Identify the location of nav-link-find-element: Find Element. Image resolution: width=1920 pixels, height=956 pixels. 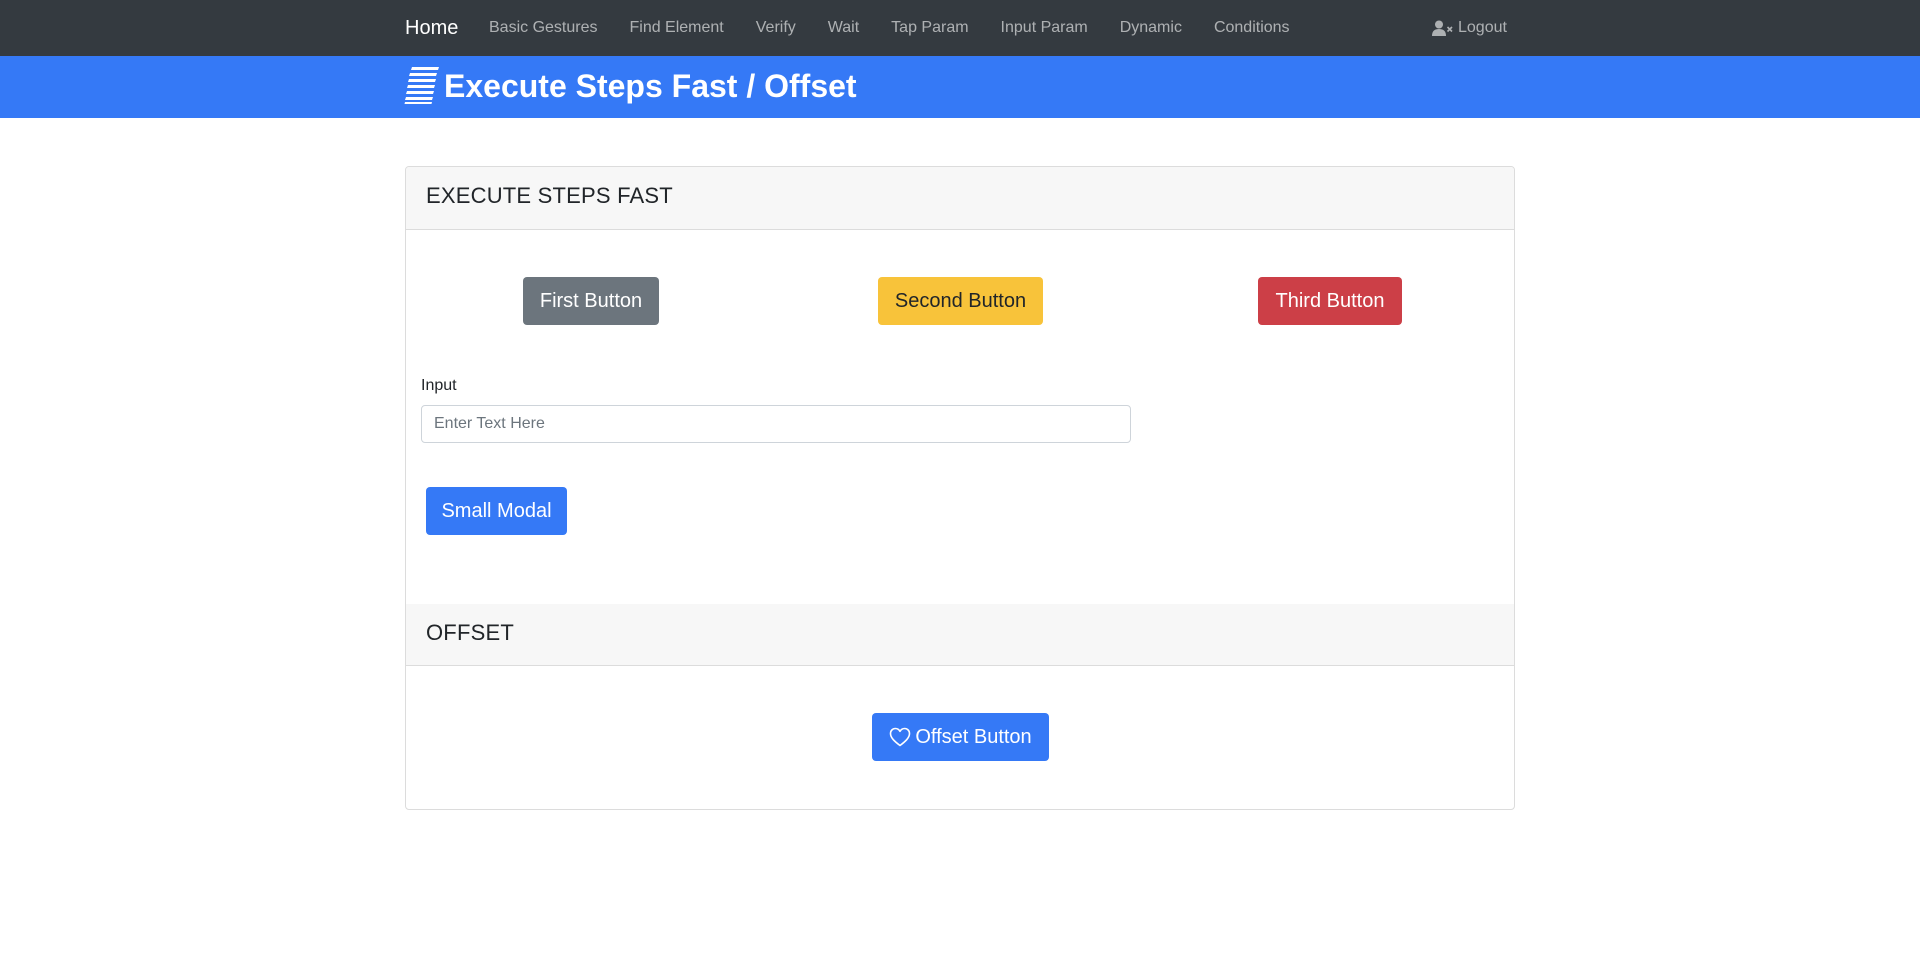
(676, 28).